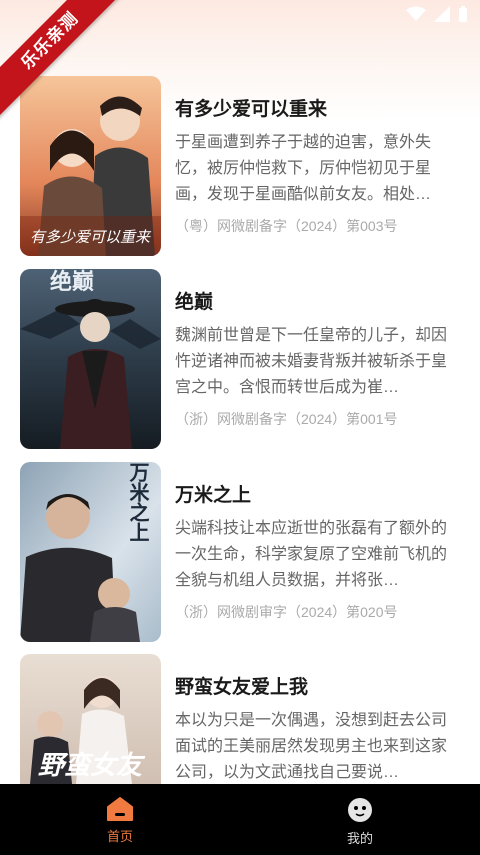  I want to click on drama-title: 绝巅, so click(317, 303).